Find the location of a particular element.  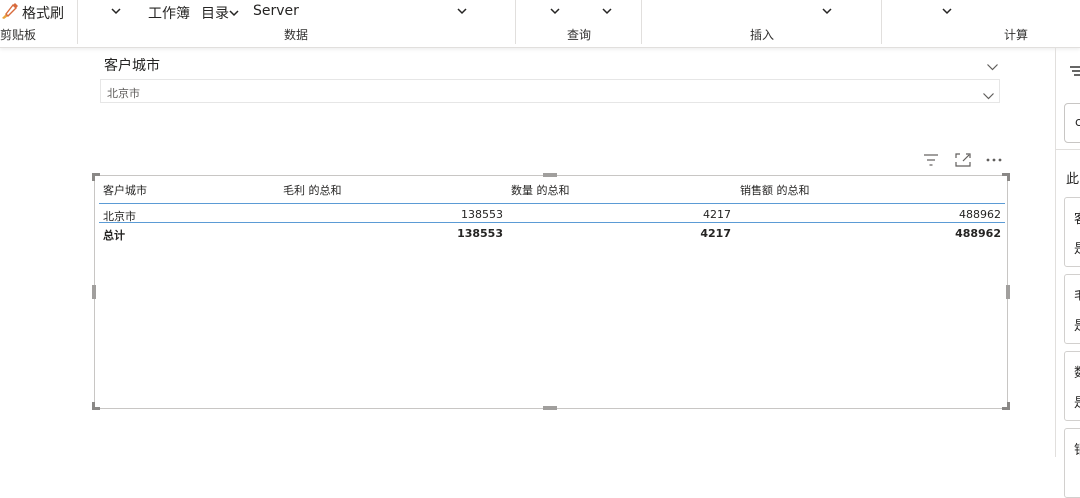

focus-mode-icon is located at coordinates (963, 160).